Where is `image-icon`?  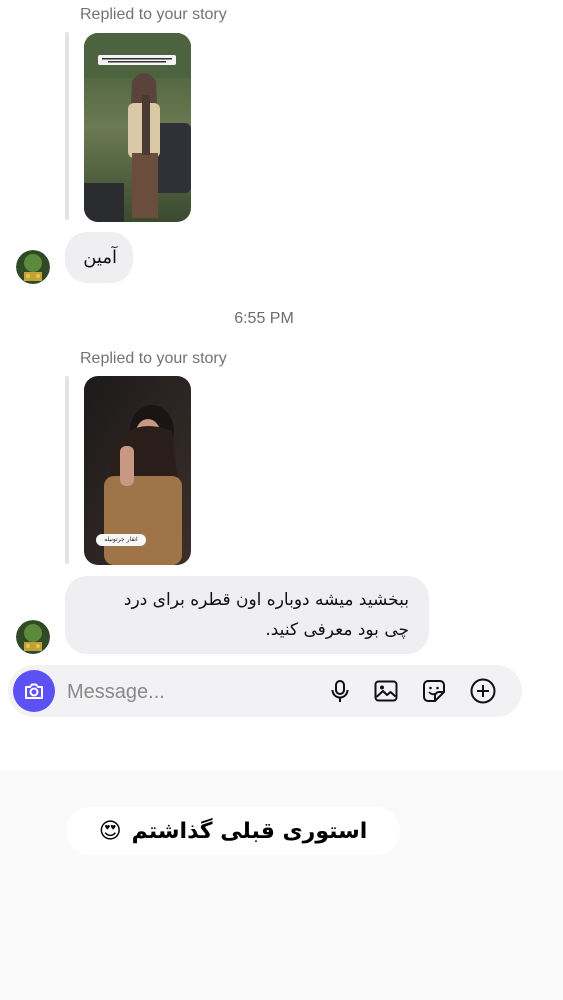
image-icon is located at coordinates (386, 691).